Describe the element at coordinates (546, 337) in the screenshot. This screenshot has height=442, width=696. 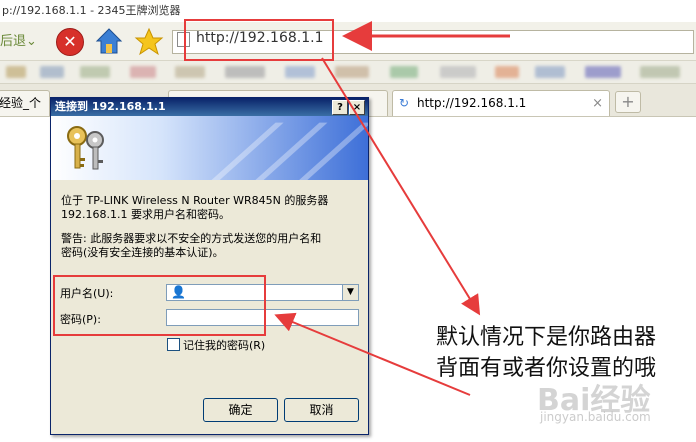
I see `caption-line-1: 默认情况下是你路由器` at that location.